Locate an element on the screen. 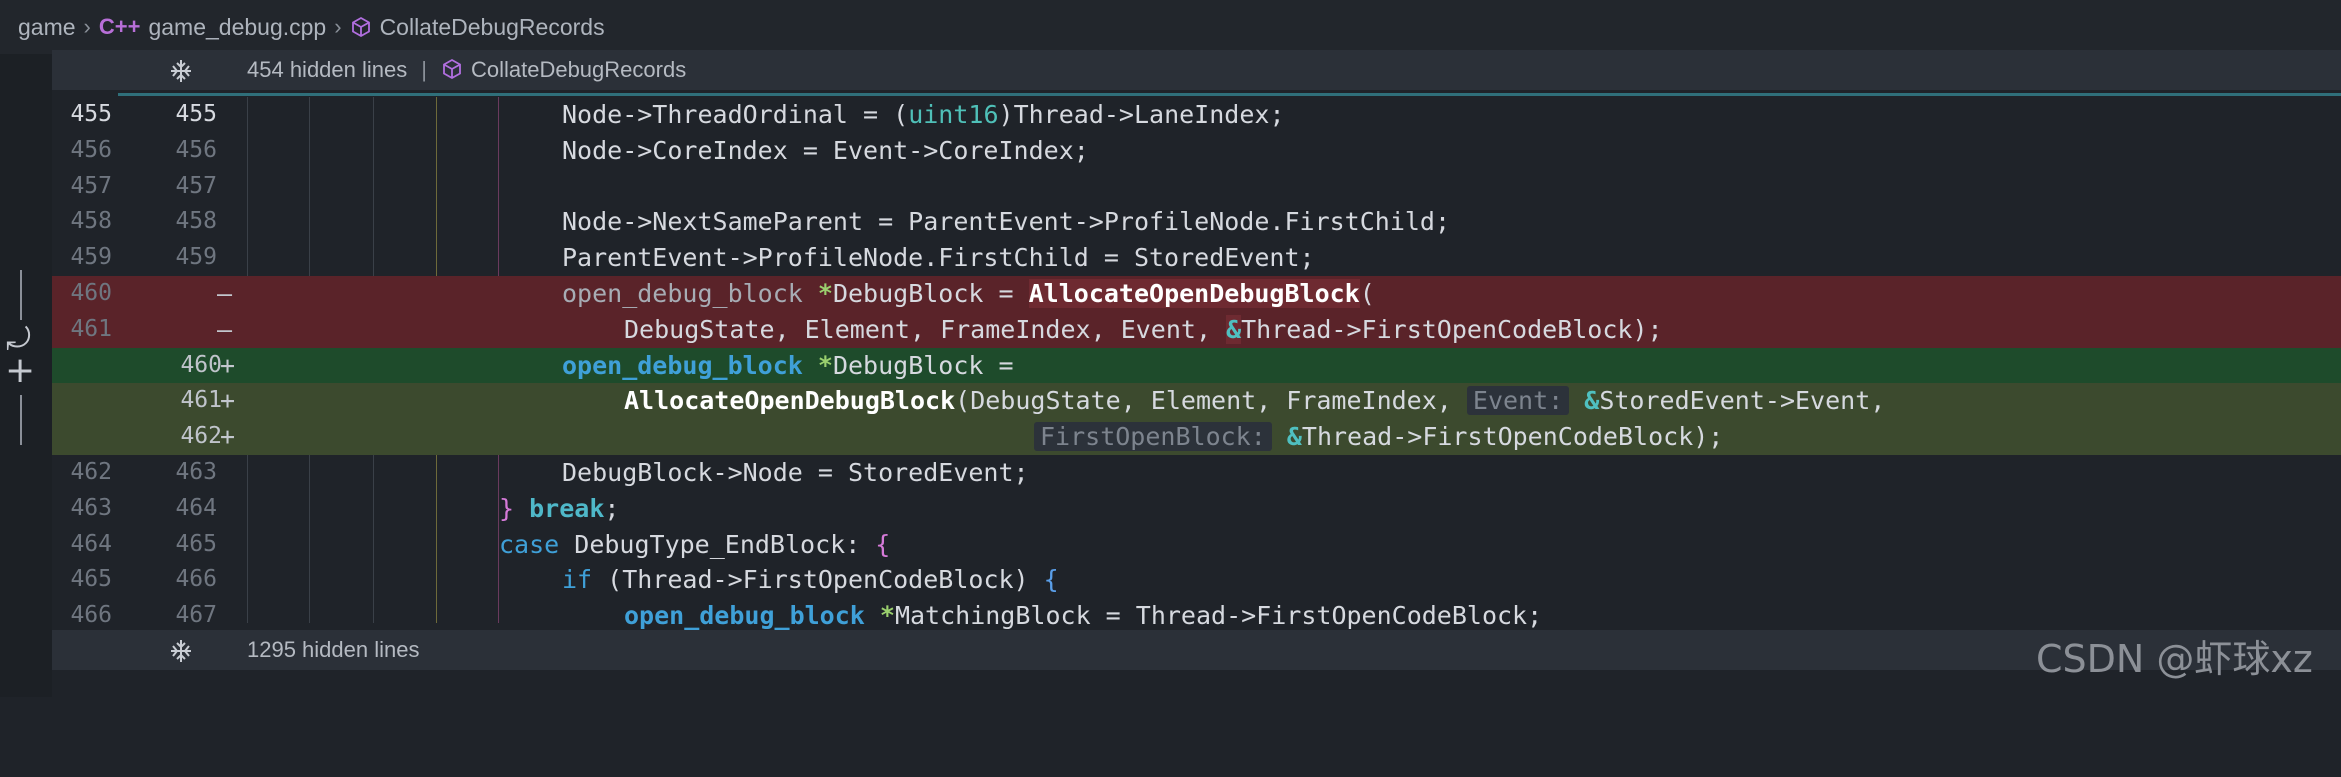 The image size is (2341, 777). new-line-number: 466 is located at coordinates (196, 579).